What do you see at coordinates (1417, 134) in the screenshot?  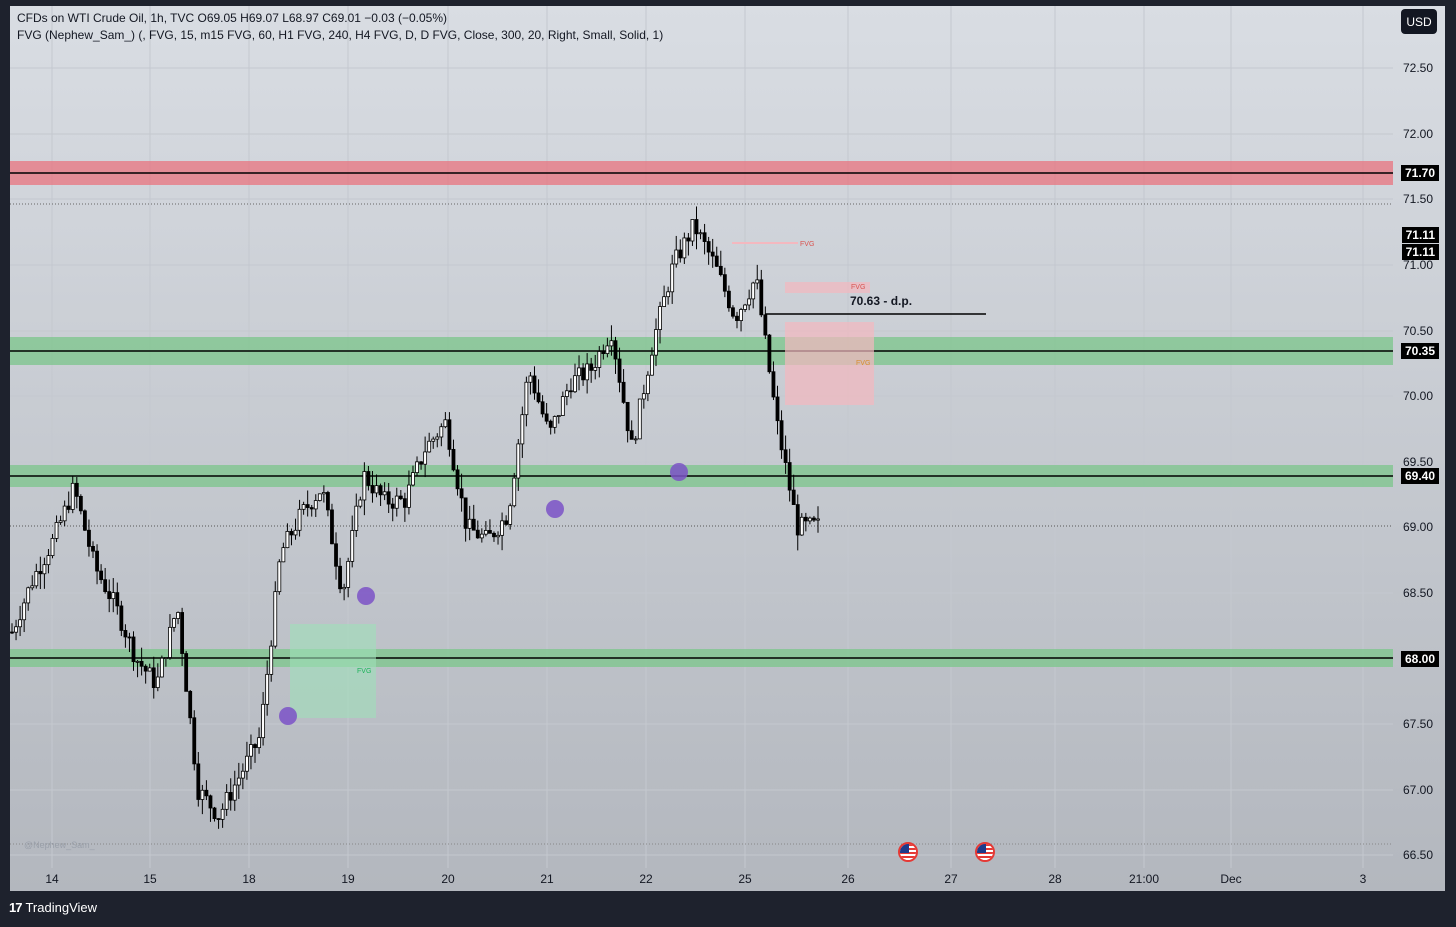 I see `price-tick: 72.00` at bounding box center [1417, 134].